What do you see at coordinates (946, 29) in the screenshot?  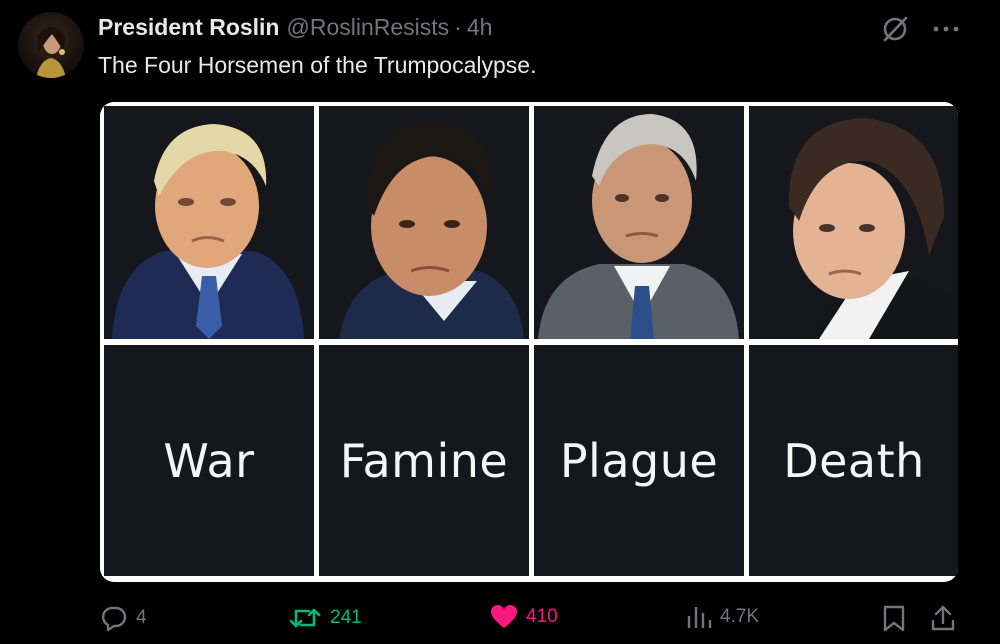 I see `more-icon` at bounding box center [946, 29].